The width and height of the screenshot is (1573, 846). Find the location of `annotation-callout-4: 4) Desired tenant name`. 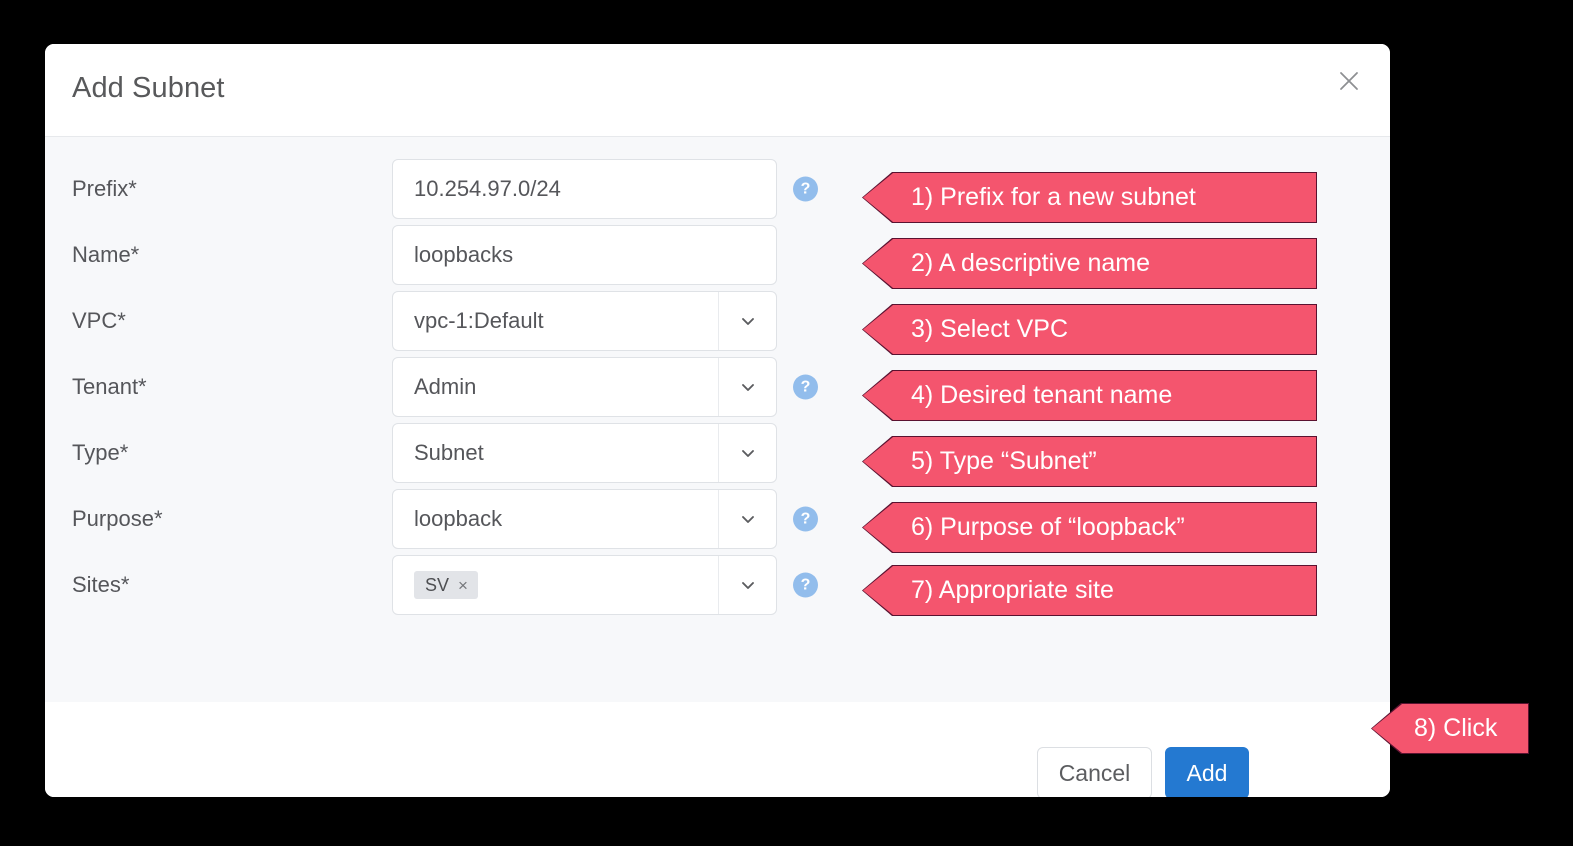

annotation-callout-4: 4) Desired tenant name is located at coordinates (1089, 395).